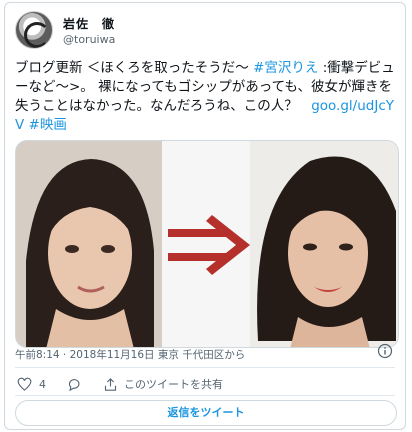 The image size is (412, 432). What do you see at coordinates (285, 68) in the screenshot?
I see `hashtag-link: #宮沢りえ` at bounding box center [285, 68].